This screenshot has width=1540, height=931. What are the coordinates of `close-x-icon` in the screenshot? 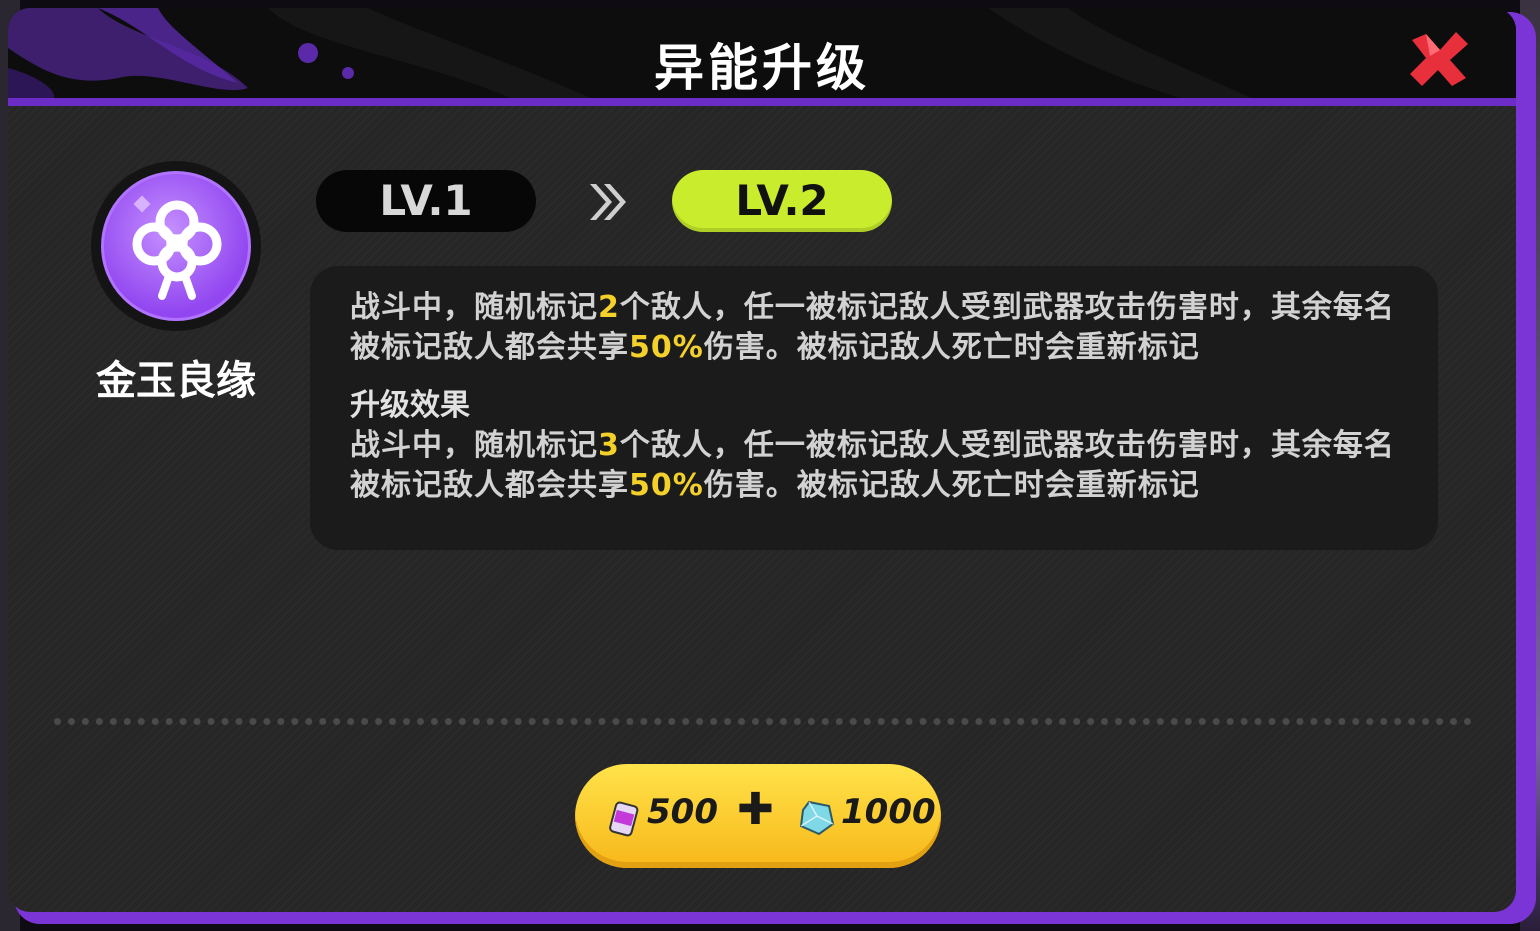 It's located at (1439, 59).